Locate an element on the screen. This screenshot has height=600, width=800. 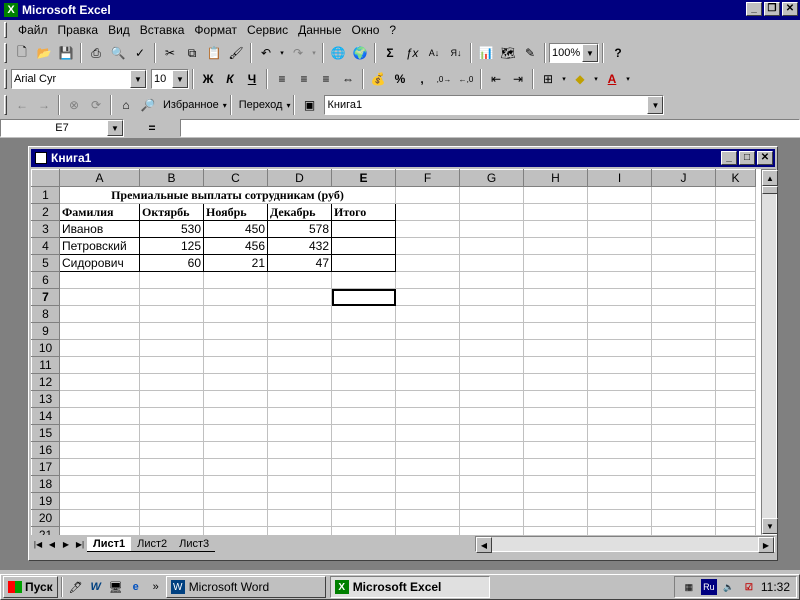
row-header: 21 is located at coordinates (45, 530).